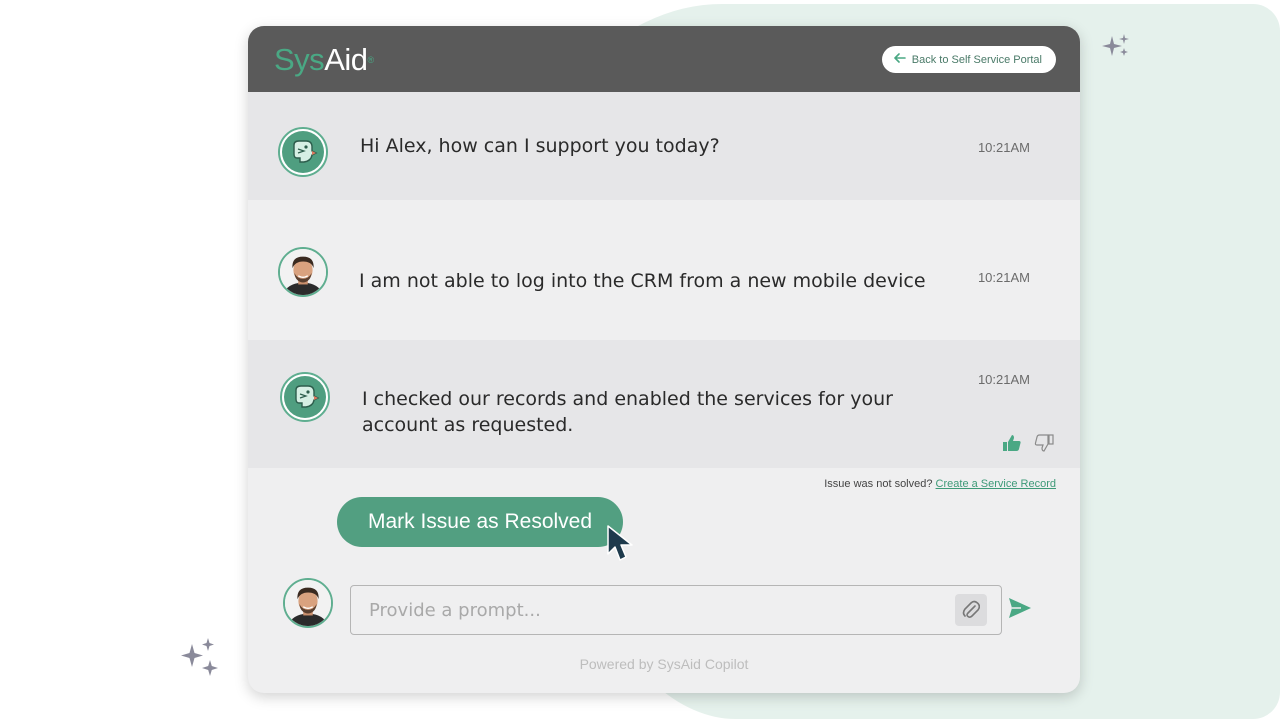  I want to click on thumbs-down-icon, so click(1044, 445).